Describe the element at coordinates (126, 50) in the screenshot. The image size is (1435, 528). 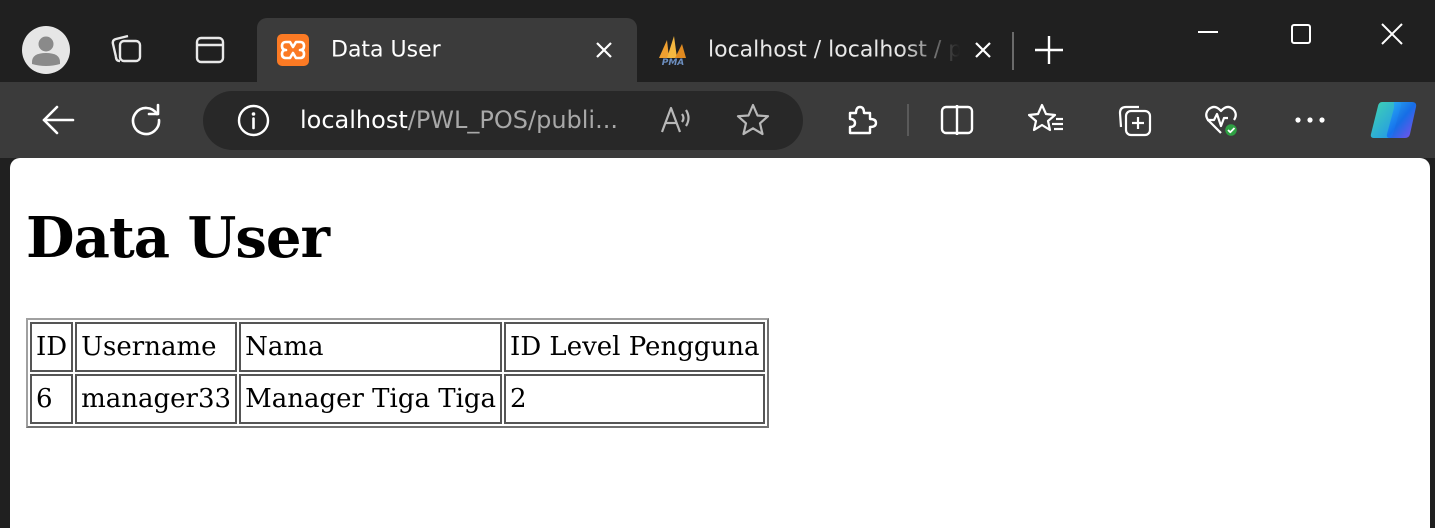
I see `workspaces-icon` at that location.